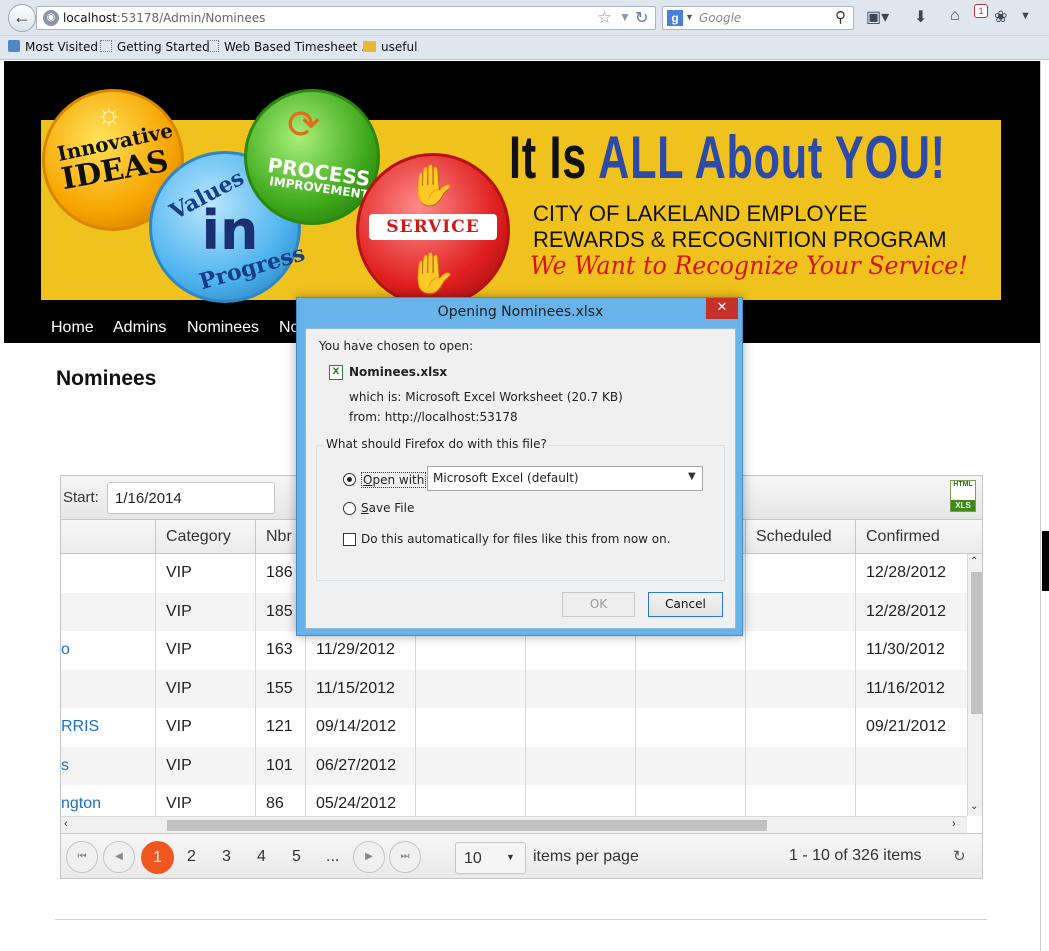  What do you see at coordinates (82, 857) in the screenshot?
I see `first-page-button: ⏮` at bounding box center [82, 857].